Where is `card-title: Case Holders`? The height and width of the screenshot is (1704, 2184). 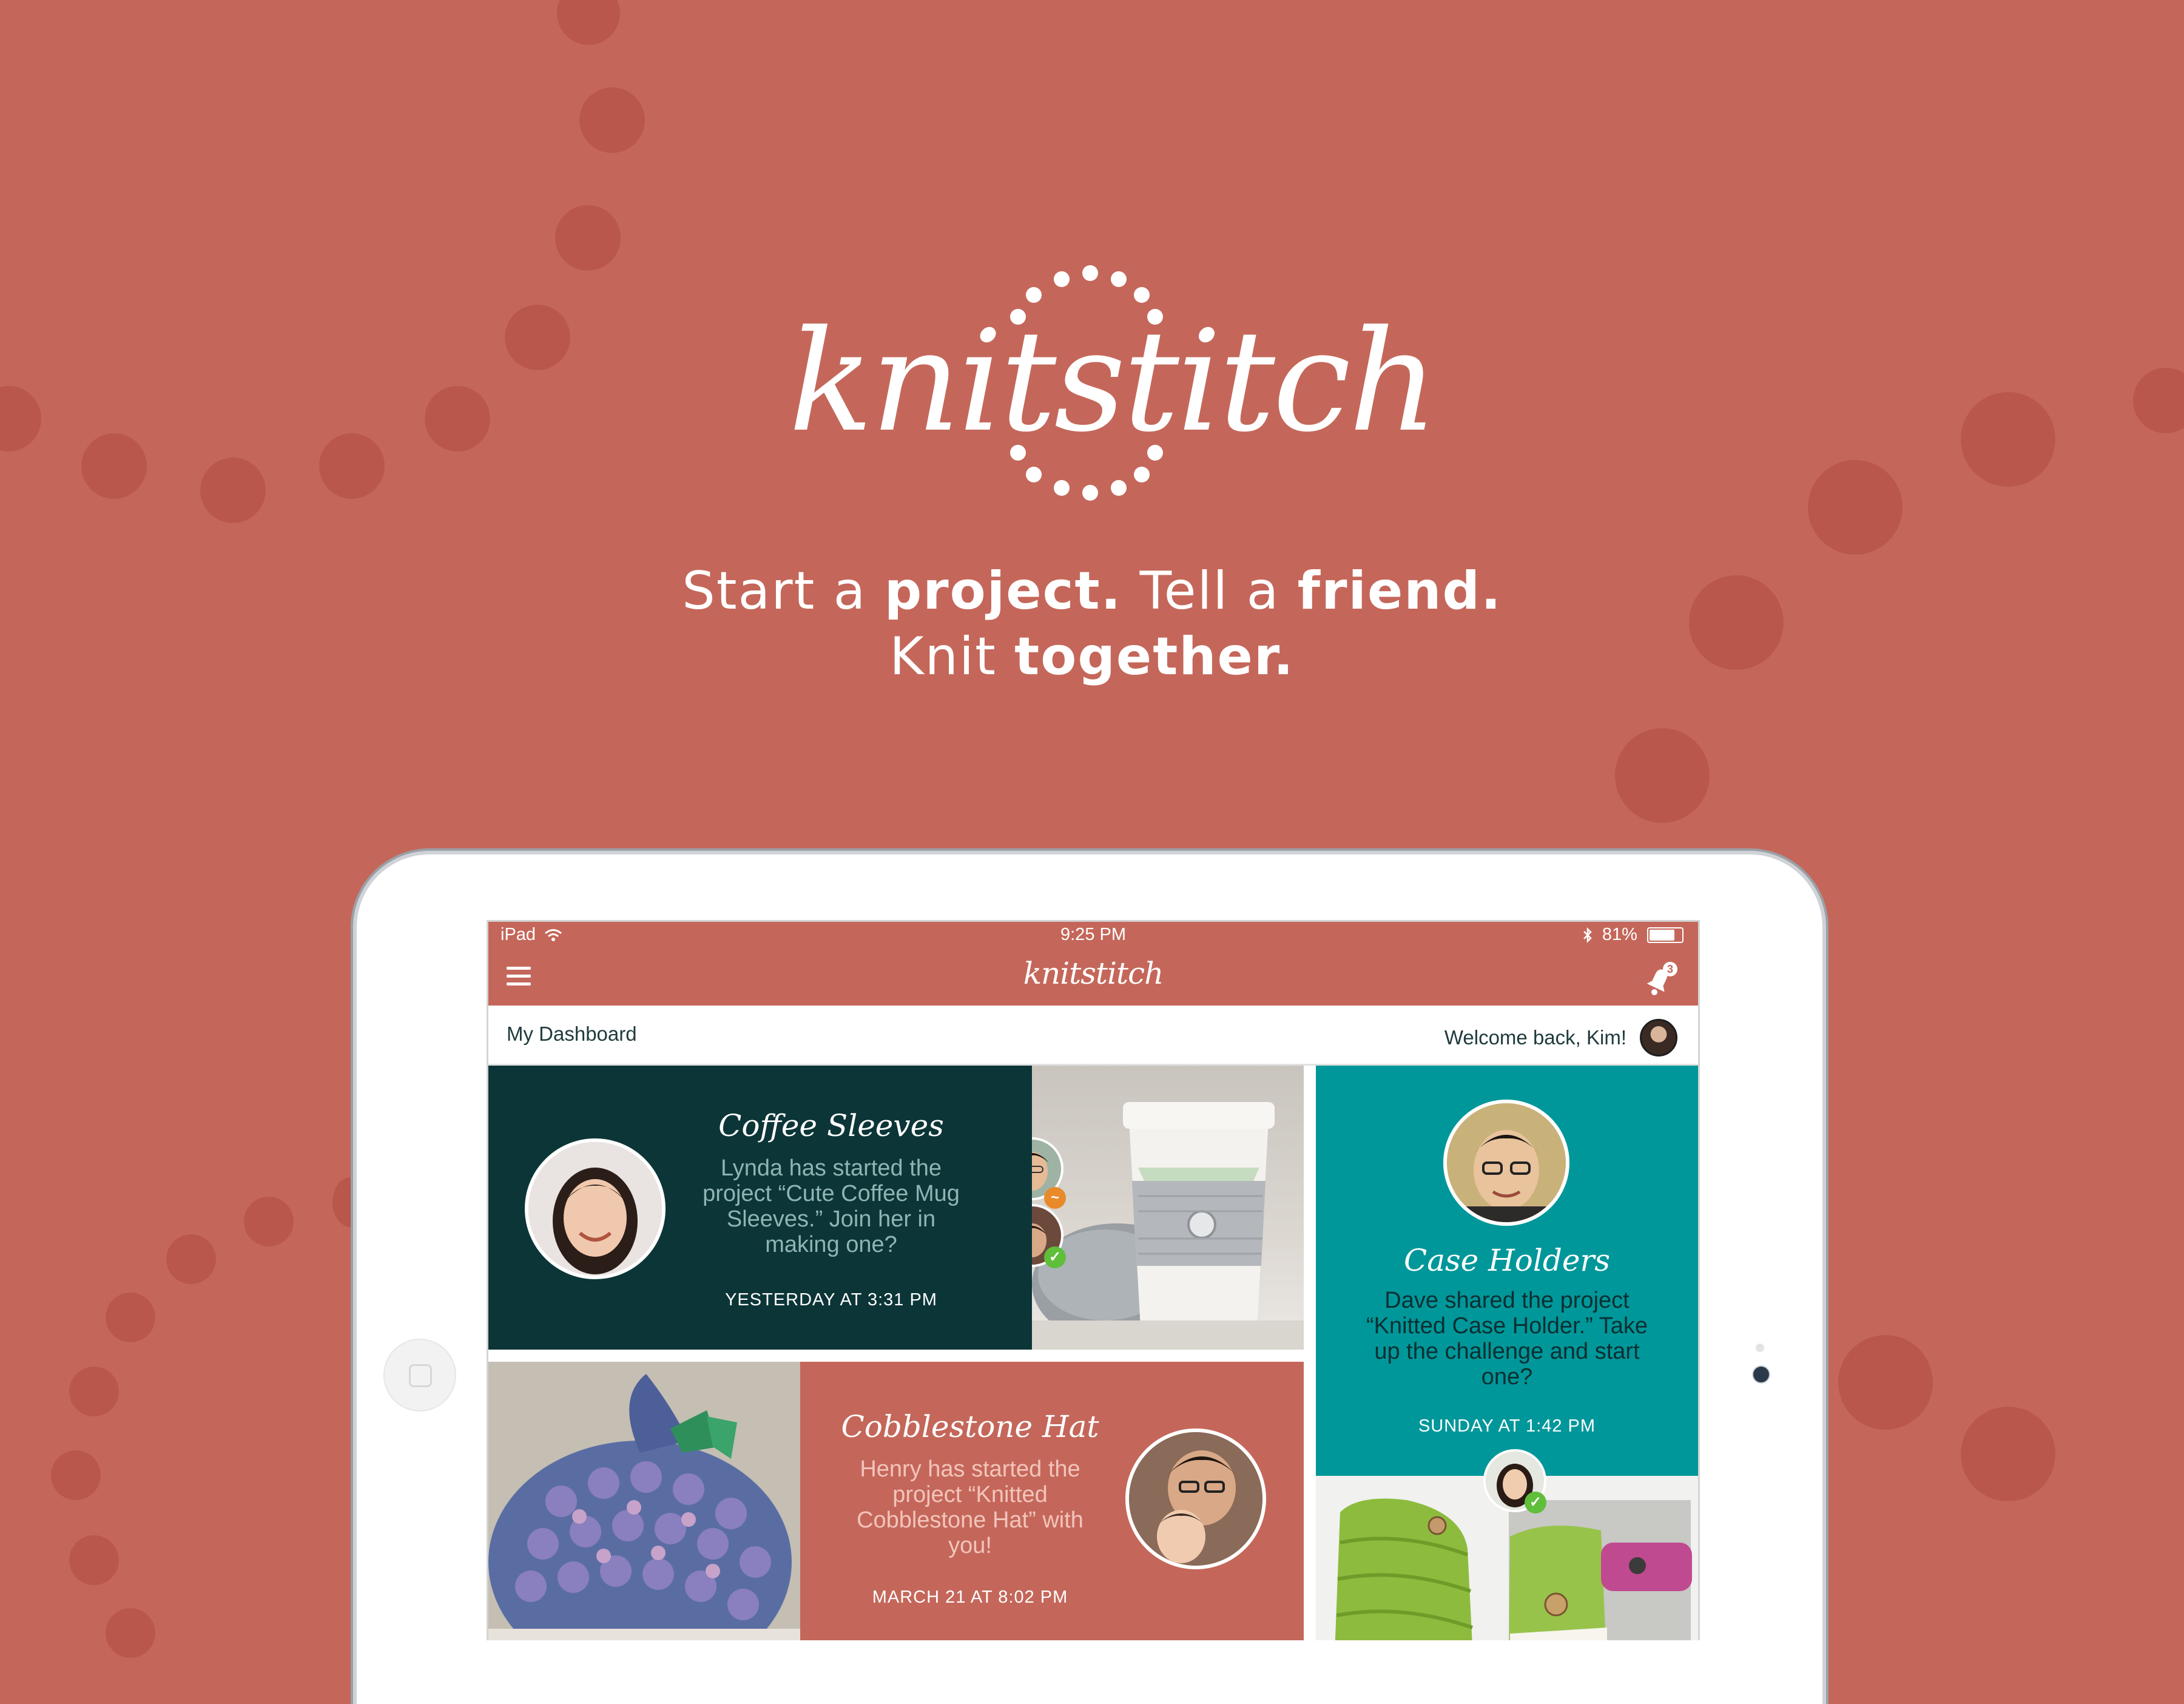
card-title: Case Holders is located at coordinates (1507, 1260).